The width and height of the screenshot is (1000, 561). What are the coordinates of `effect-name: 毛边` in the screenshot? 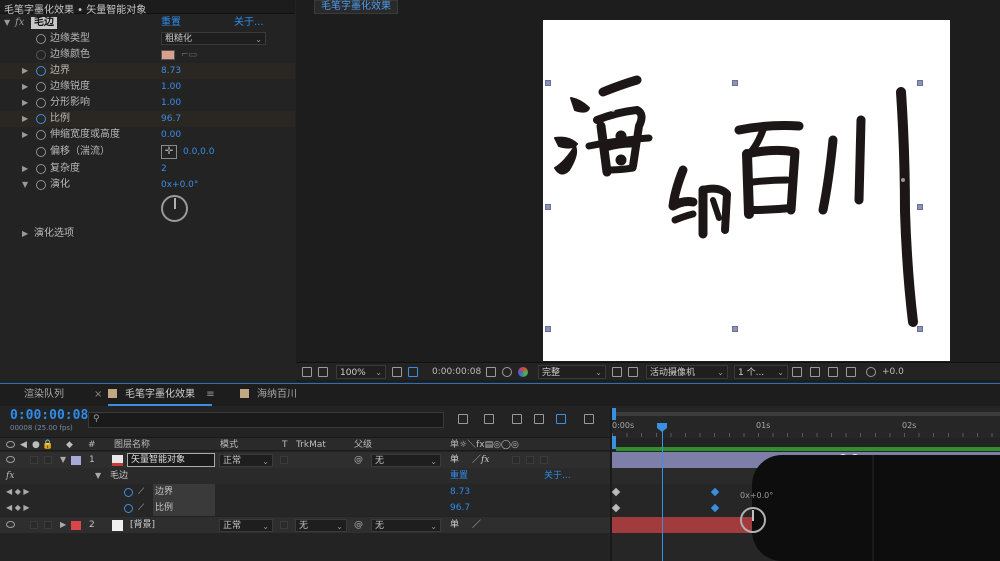 It's located at (44, 23).